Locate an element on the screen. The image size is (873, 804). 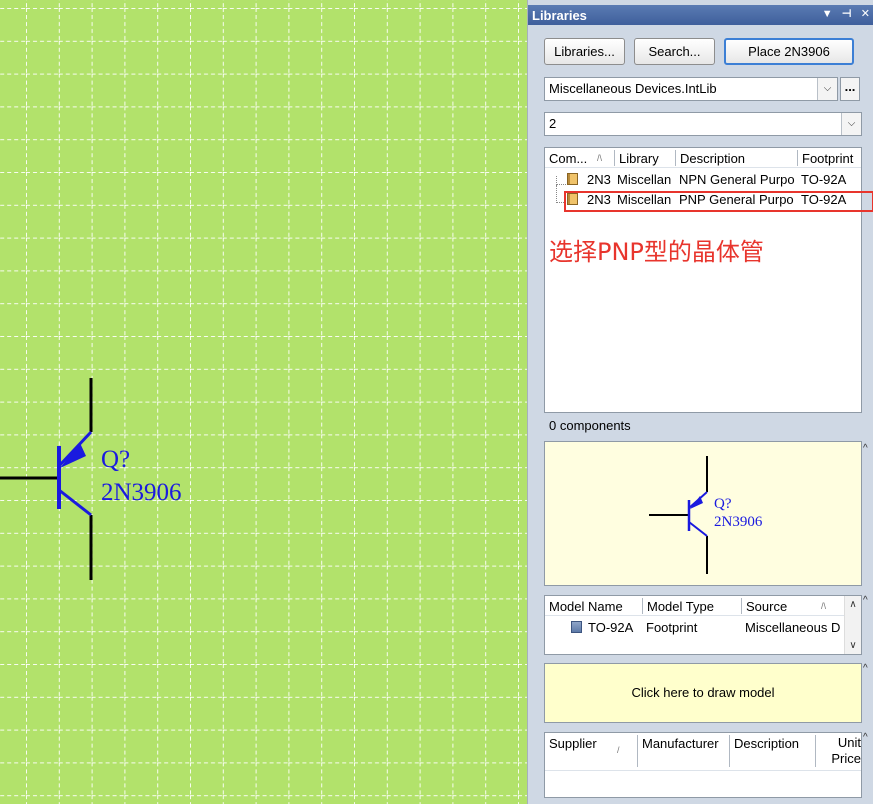
column-source: Source is located at coordinates (766, 606).